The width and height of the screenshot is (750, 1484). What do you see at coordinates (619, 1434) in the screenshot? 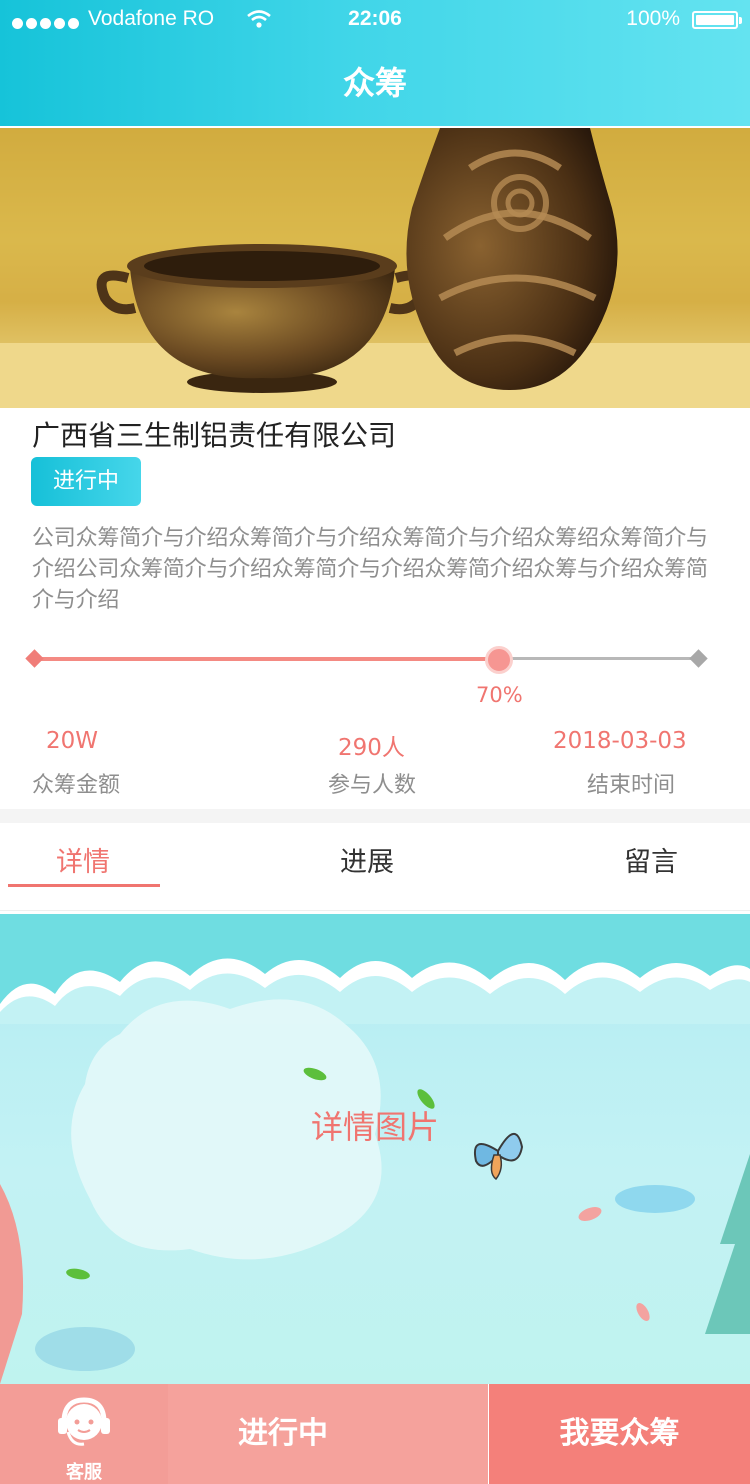
I see `join-crowdfunding-button: 我要众筹` at bounding box center [619, 1434].